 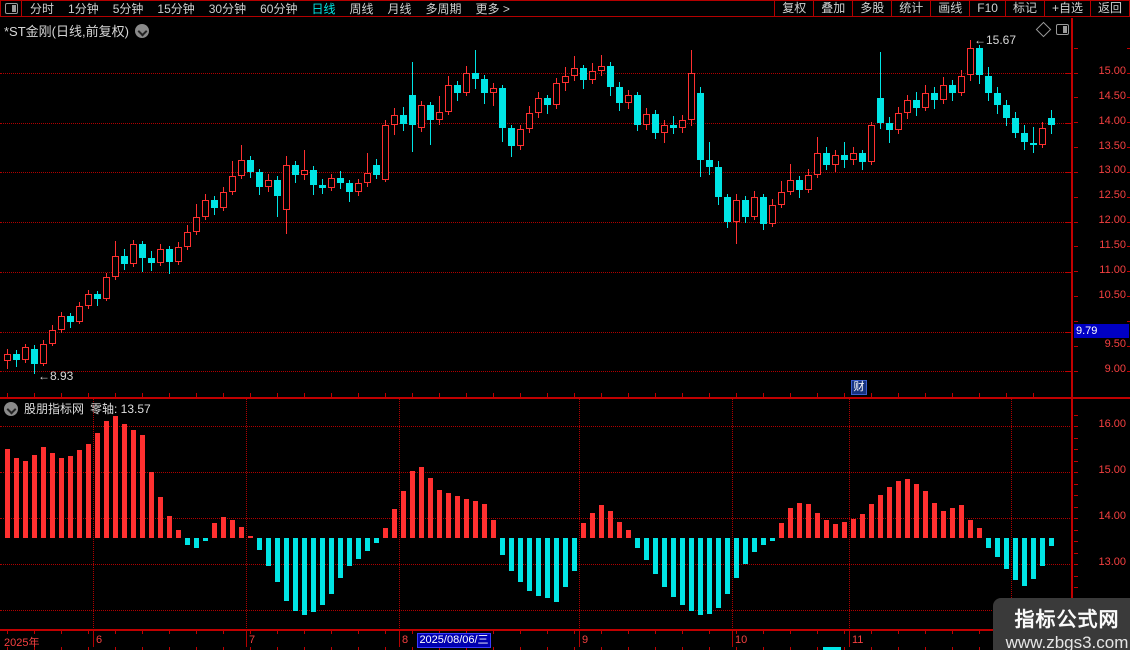 What do you see at coordinates (323, 8) in the screenshot?
I see `period-tab: 日线` at bounding box center [323, 8].